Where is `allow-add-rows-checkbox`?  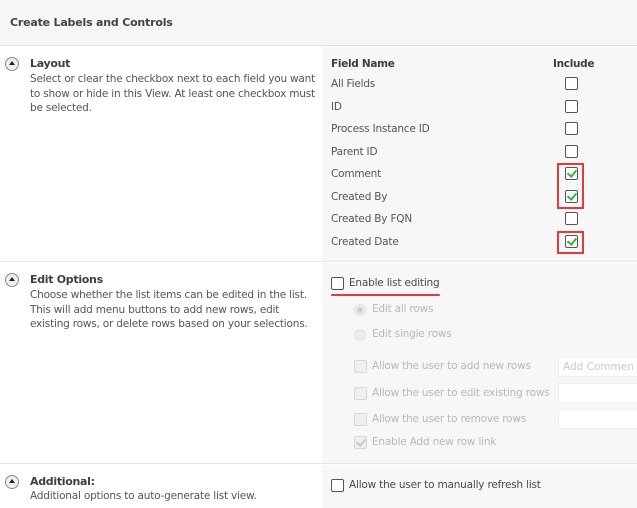 allow-add-rows-checkbox is located at coordinates (360, 366).